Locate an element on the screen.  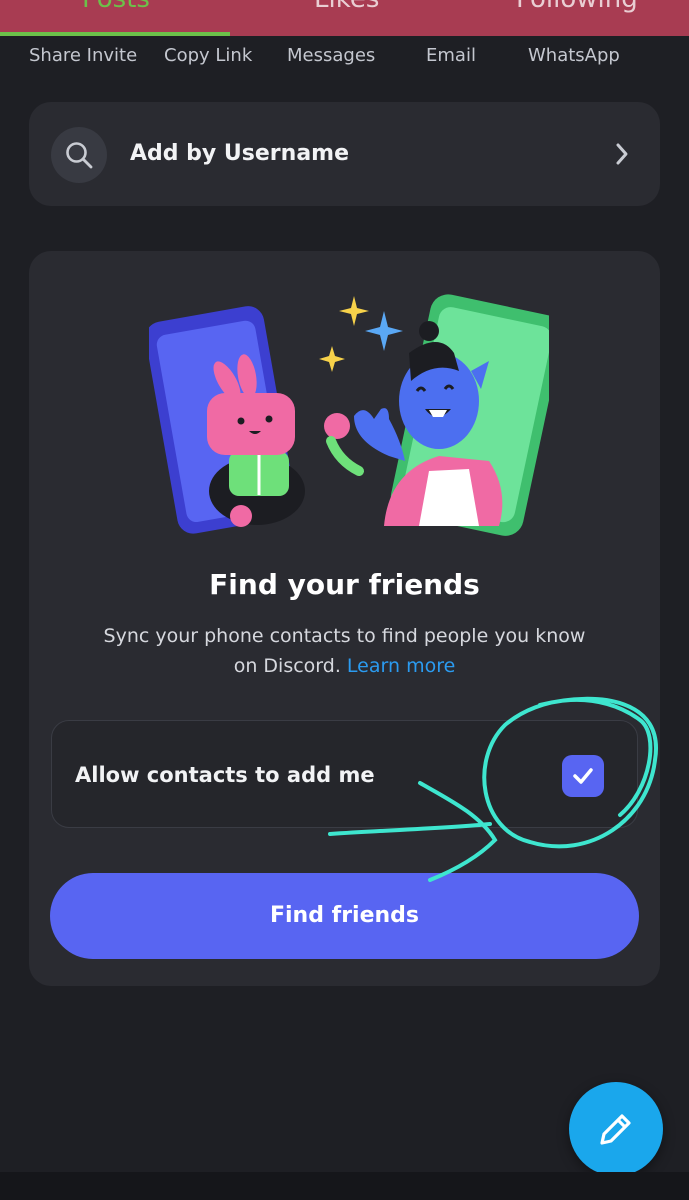
chevron-right-icon is located at coordinates (622, 154).